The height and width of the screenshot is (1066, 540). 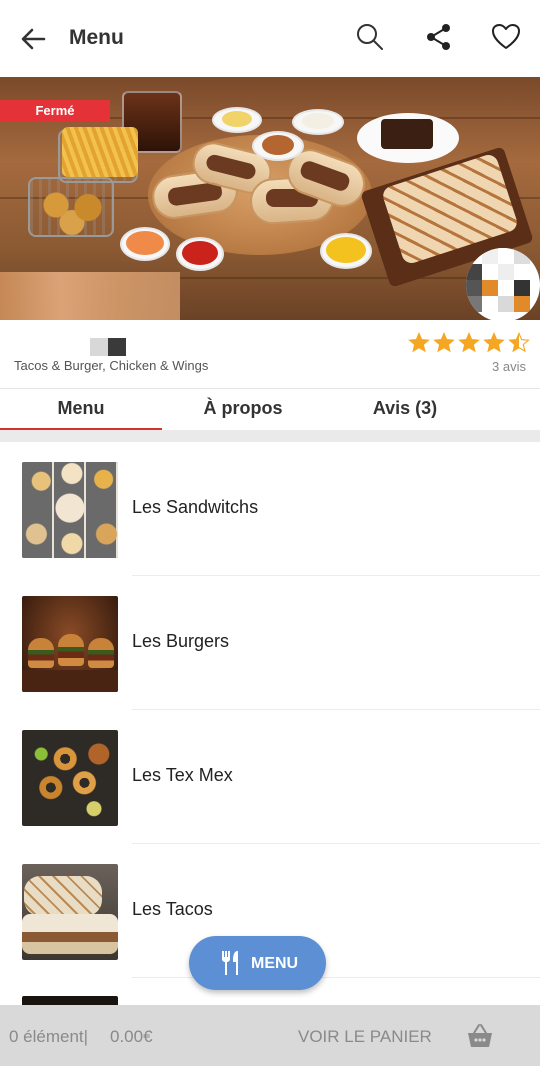 What do you see at coordinates (100, 152) in the screenshot?
I see `fries` at bounding box center [100, 152].